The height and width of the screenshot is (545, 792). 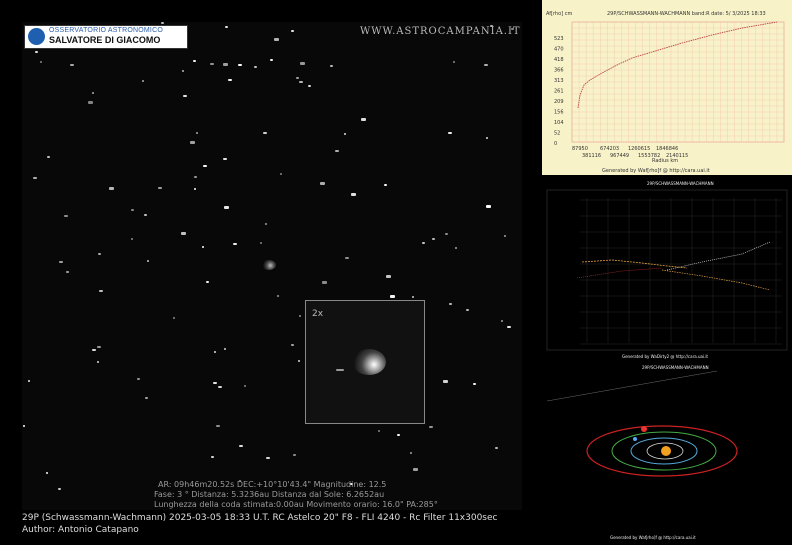 What do you see at coordinates (269, 265) in the screenshot?
I see `comet-small` at bounding box center [269, 265].